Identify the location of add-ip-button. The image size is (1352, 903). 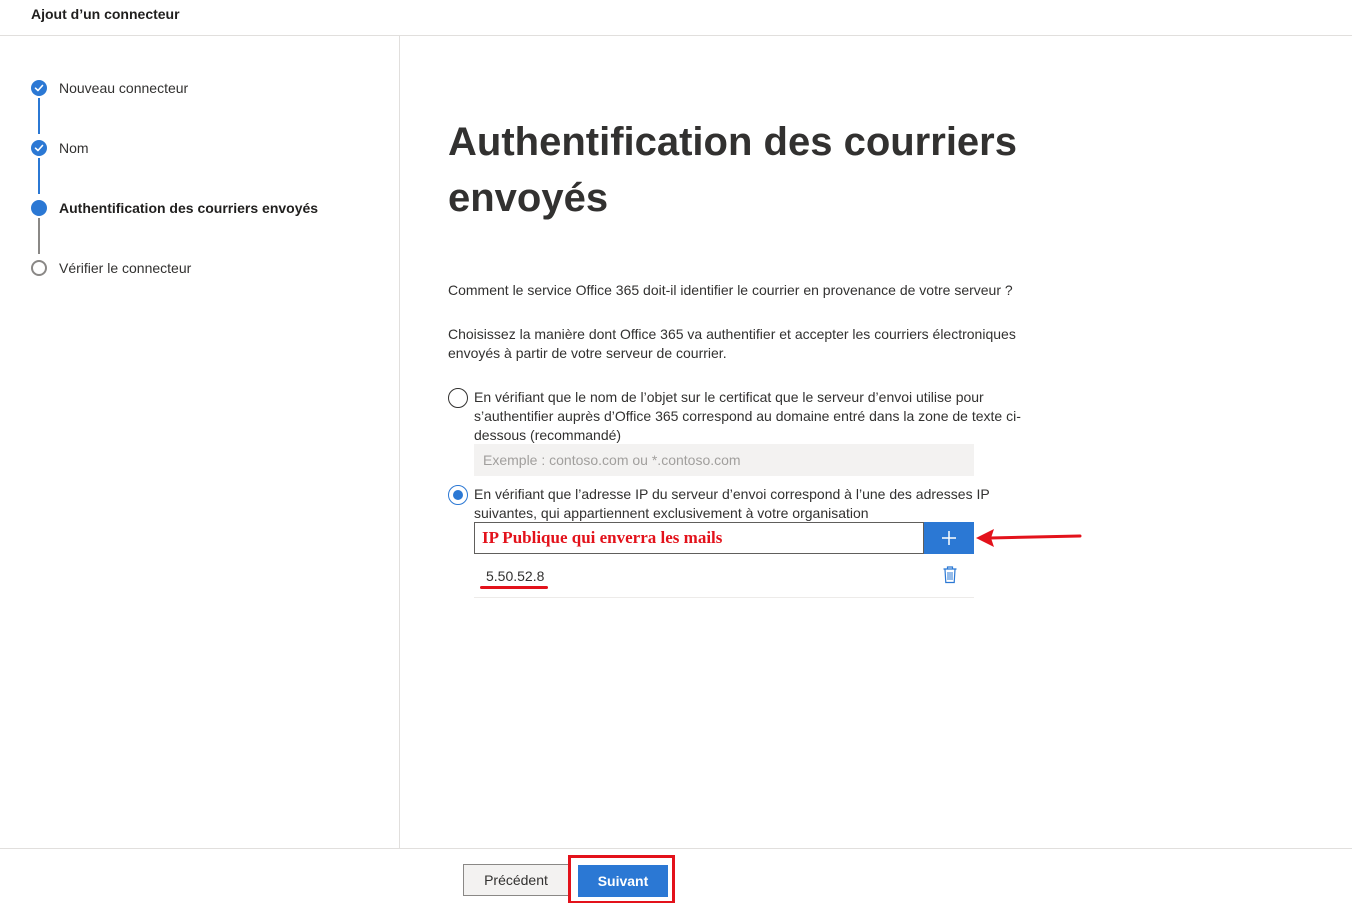
(949, 538).